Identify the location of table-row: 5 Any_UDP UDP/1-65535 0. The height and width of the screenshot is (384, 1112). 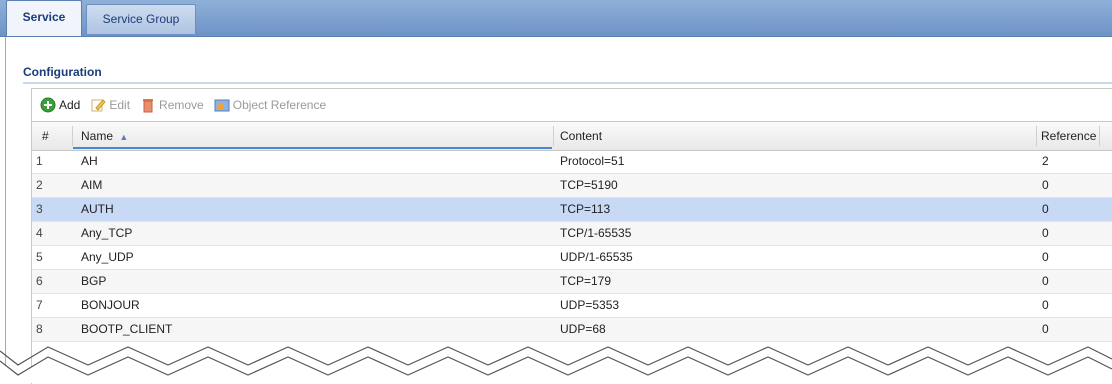
(572, 258).